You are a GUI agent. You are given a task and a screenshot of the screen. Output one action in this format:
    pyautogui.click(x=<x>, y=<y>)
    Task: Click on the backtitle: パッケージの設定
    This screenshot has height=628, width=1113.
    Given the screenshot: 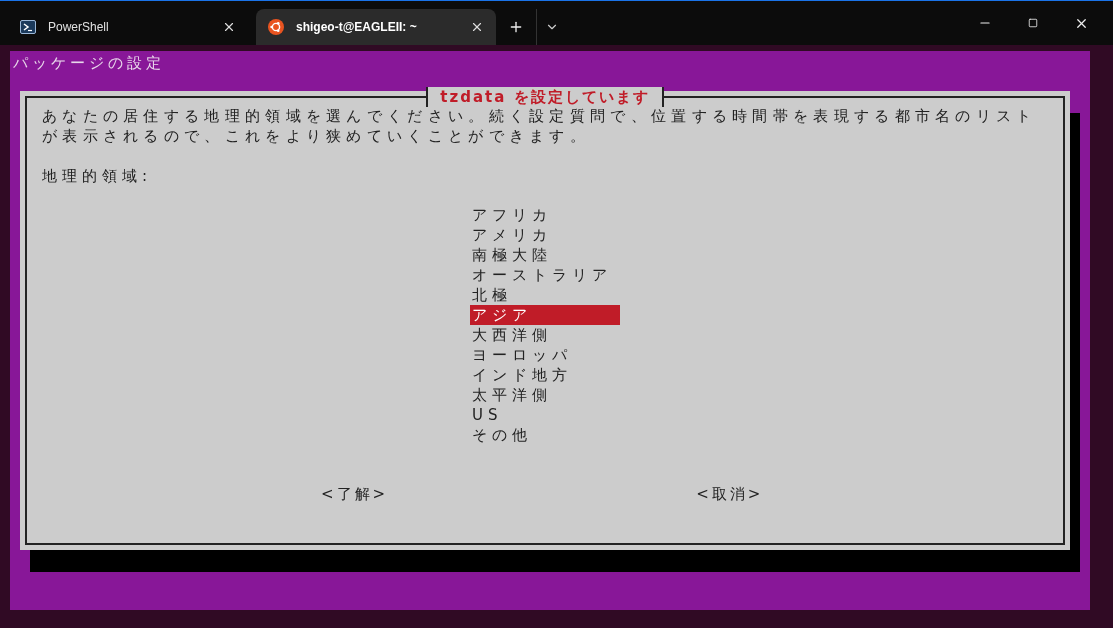 What is the action you would take?
    pyautogui.click(x=89, y=63)
    